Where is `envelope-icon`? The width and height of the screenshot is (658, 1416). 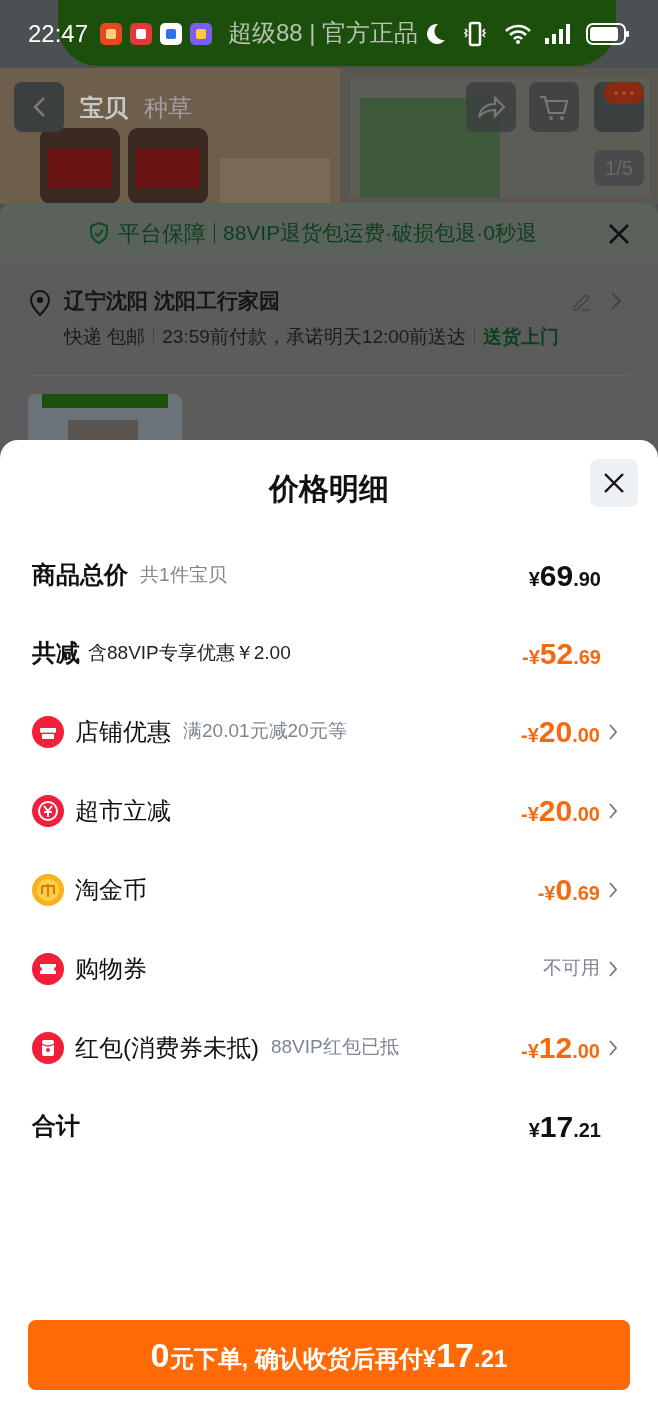 envelope-icon is located at coordinates (48, 1047).